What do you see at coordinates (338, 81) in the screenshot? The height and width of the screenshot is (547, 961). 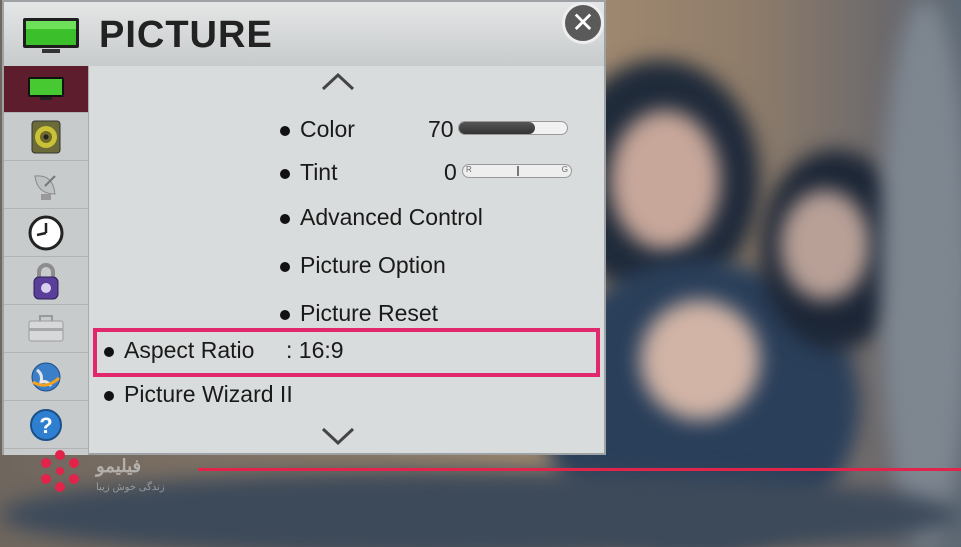 I see `chevron-up-icon` at bounding box center [338, 81].